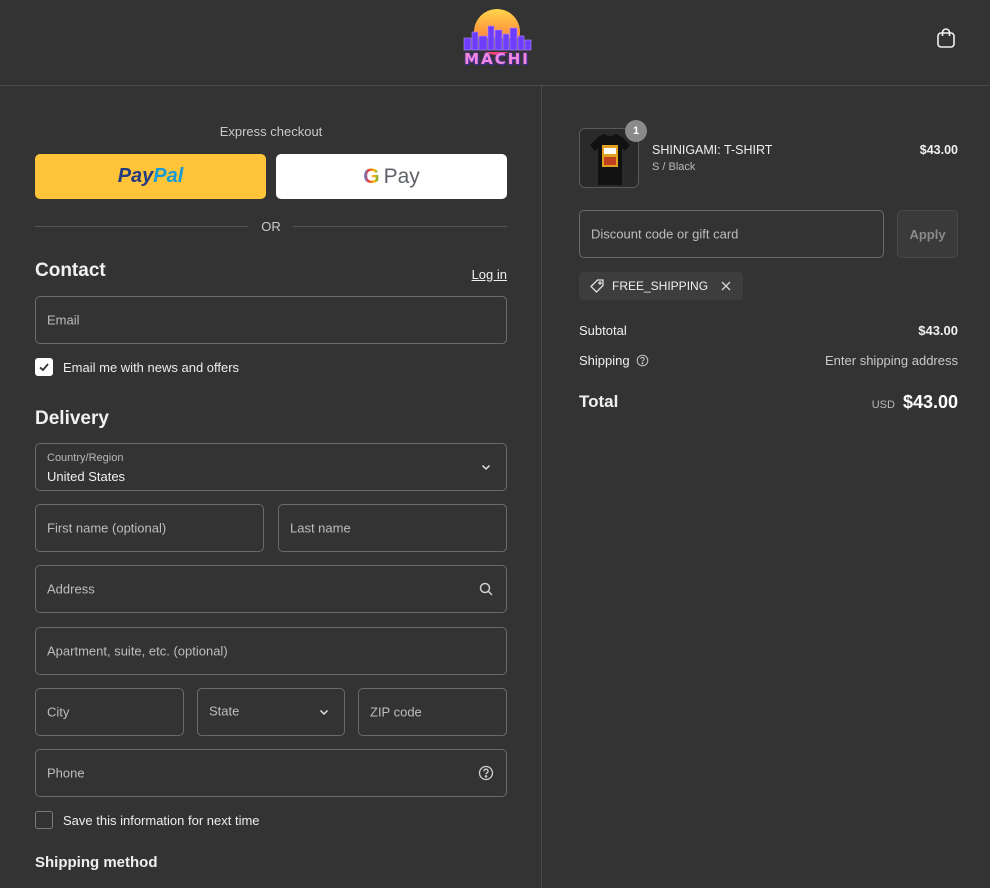 This screenshot has height=888, width=990. Describe the element at coordinates (320, 528) in the screenshot. I see `last-name-placeholder: Last name` at that location.